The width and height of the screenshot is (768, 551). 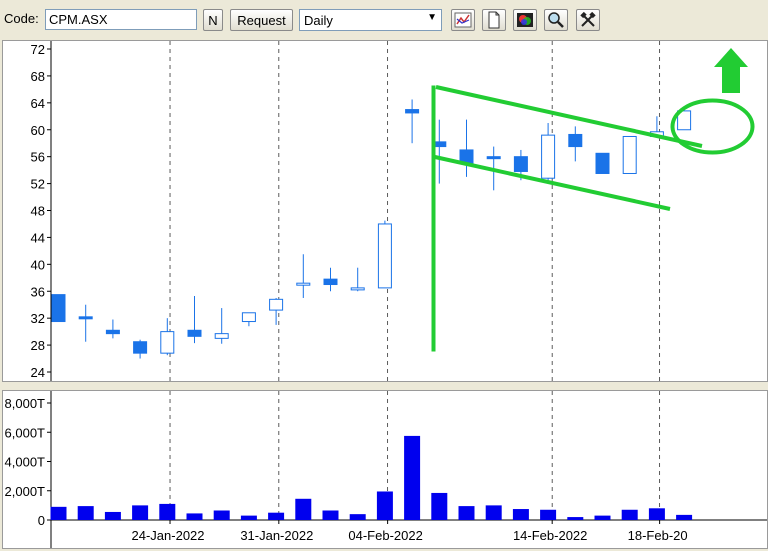 I want to click on document-button, so click(x=494, y=20).